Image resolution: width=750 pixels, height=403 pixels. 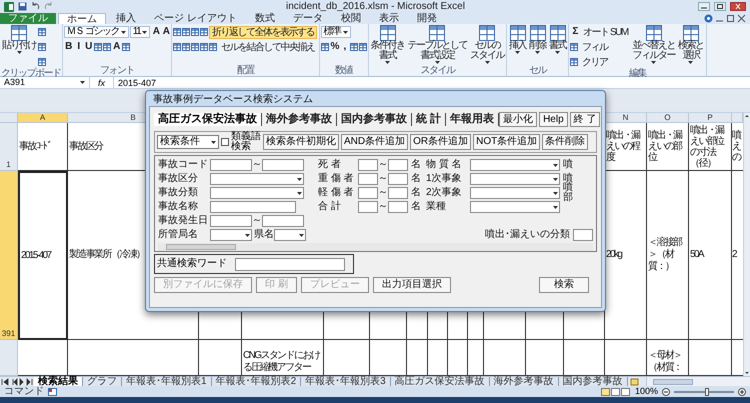 I want to click on toolbar-button: 検索条件初期化, so click(x=301, y=142).